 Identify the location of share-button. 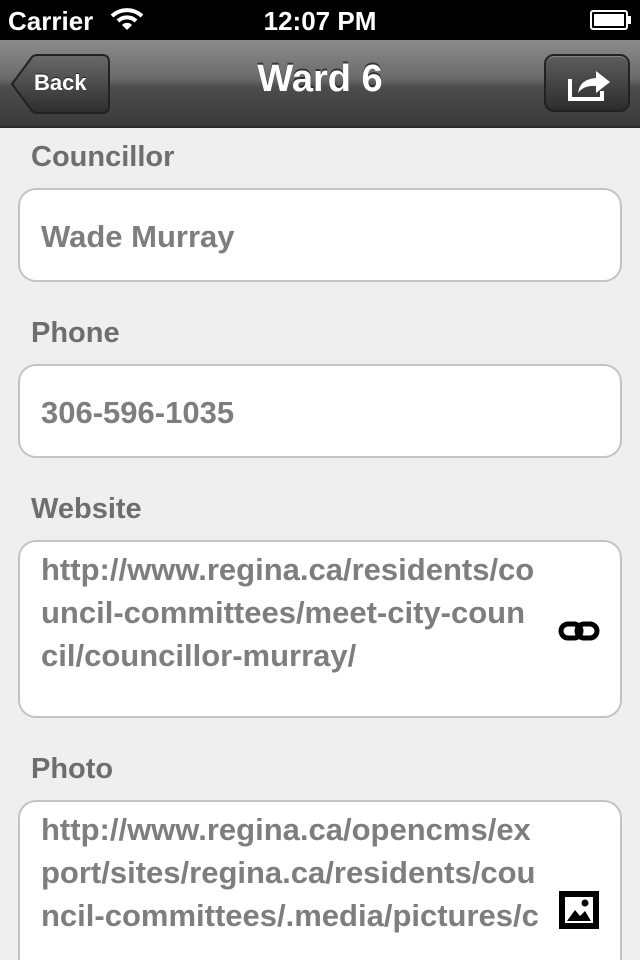
(587, 83).